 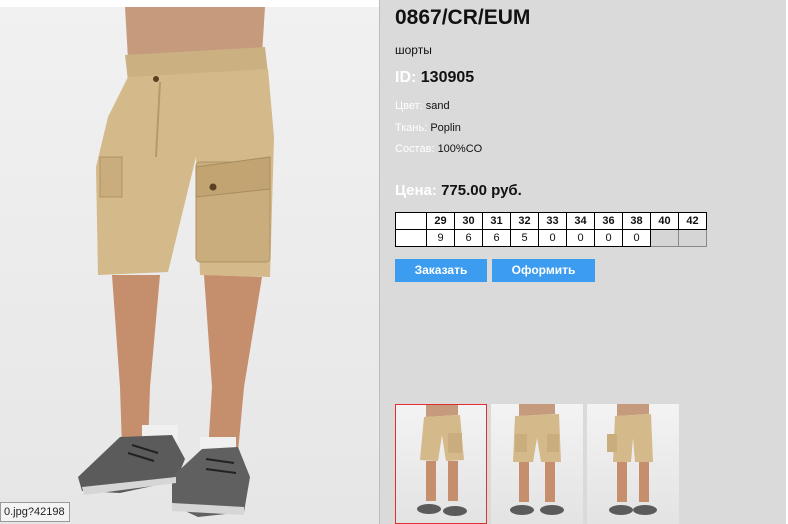 I want to click on thumbnail-back, so click(x=633, y=464).